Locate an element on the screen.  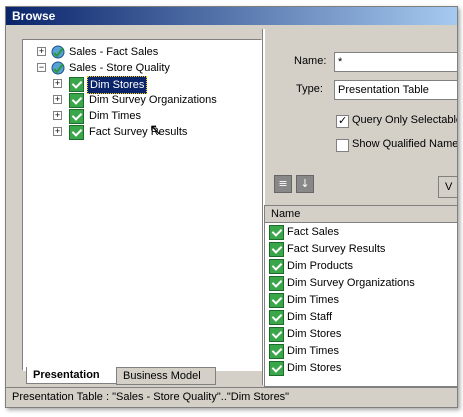
type-select: Presentation Table is located at coordinates (395, 90).